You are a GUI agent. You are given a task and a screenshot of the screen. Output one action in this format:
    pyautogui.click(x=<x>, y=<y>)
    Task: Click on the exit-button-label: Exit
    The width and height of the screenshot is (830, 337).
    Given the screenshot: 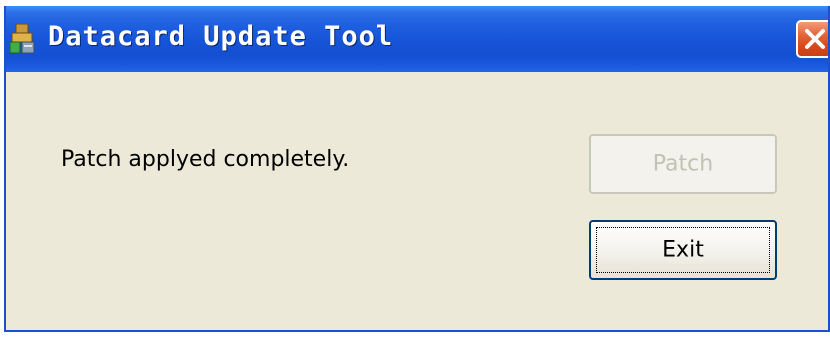 What is the action you would take?
    pyautogui.click(x=683, y=250)
    